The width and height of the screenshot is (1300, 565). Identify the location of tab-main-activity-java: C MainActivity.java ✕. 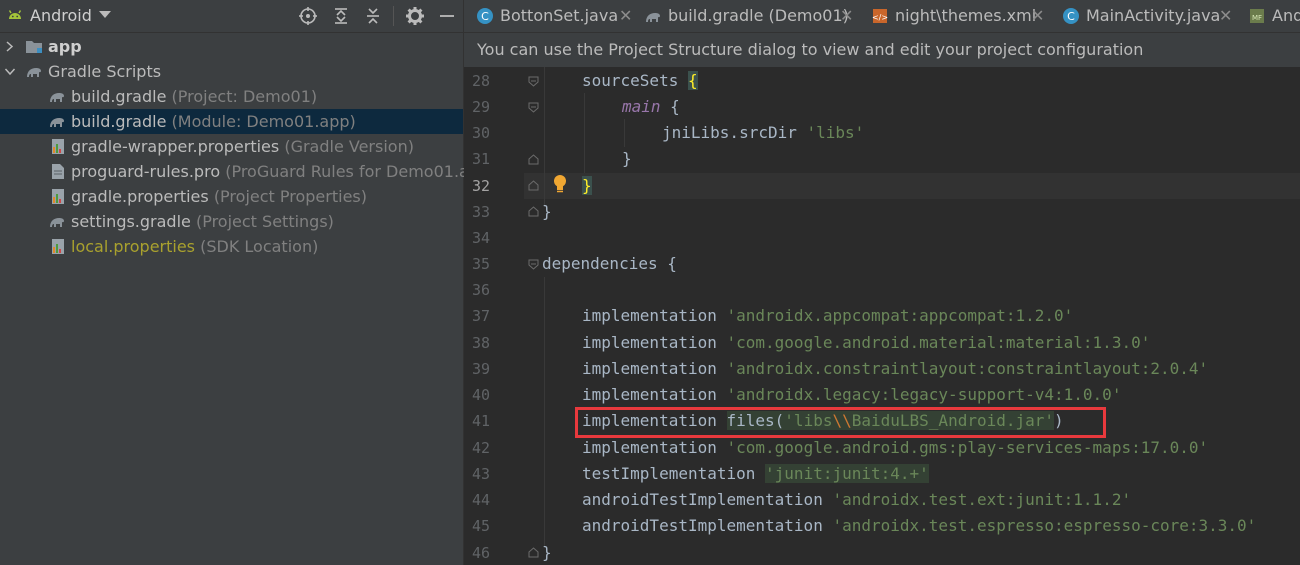
(1149, 16).